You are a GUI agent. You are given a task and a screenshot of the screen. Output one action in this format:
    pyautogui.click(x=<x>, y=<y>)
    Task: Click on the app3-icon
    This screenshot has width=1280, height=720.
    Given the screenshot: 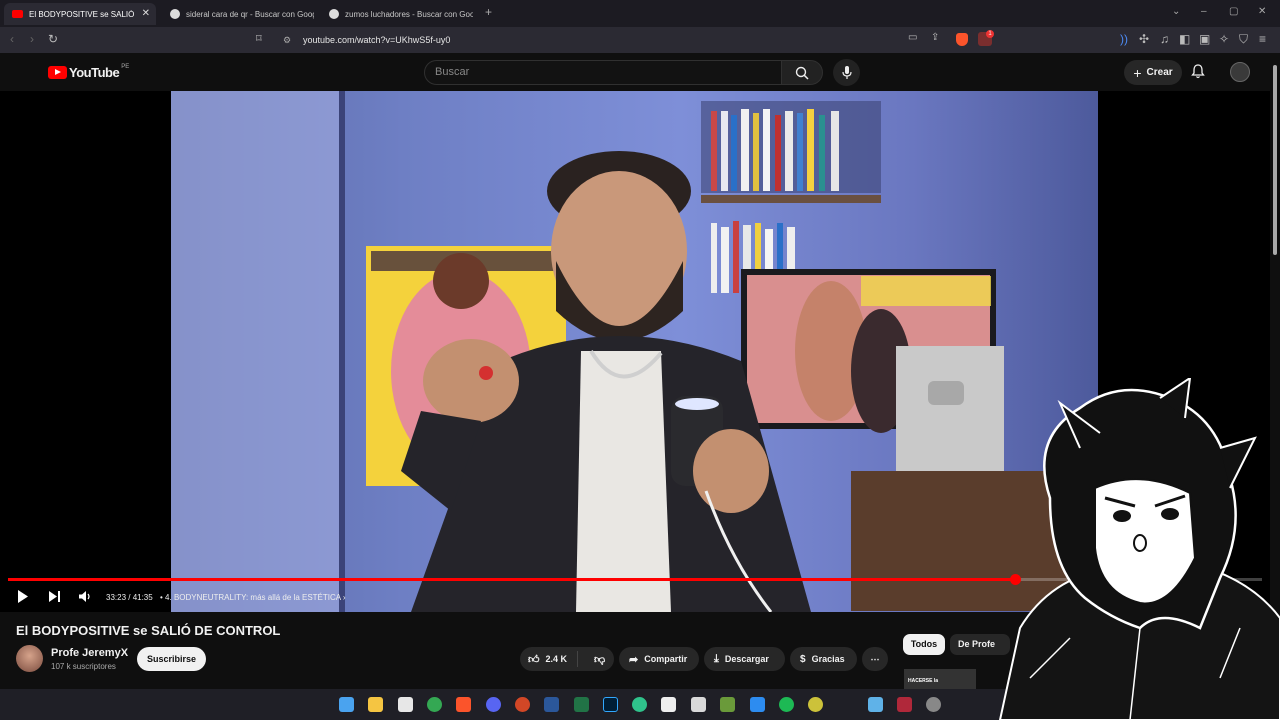 What is the action you would take?
    pyautogui.click(x=757, y=704)
    